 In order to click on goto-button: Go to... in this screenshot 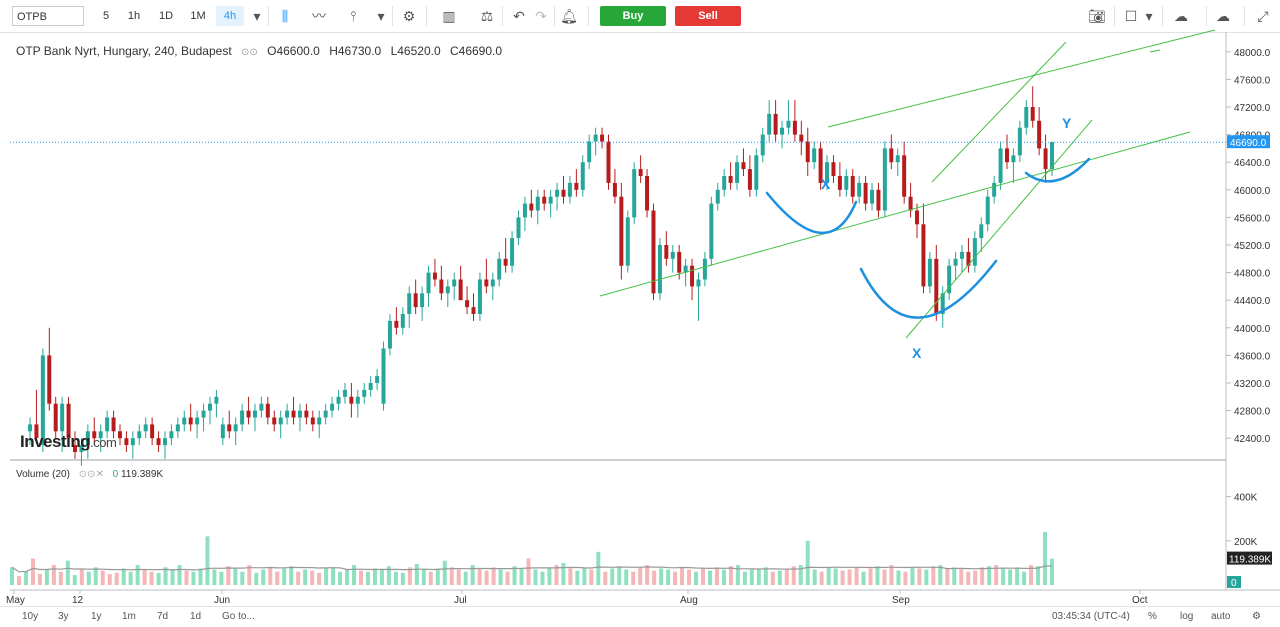, I will do `click(238, 616)`.